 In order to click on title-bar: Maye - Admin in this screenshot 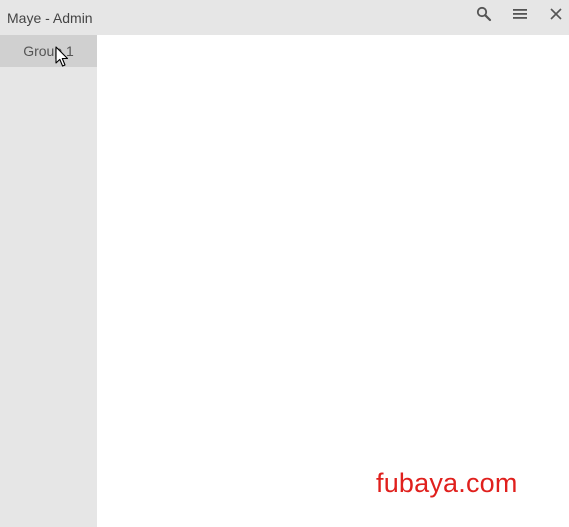, I will do `click(284, 17)`.